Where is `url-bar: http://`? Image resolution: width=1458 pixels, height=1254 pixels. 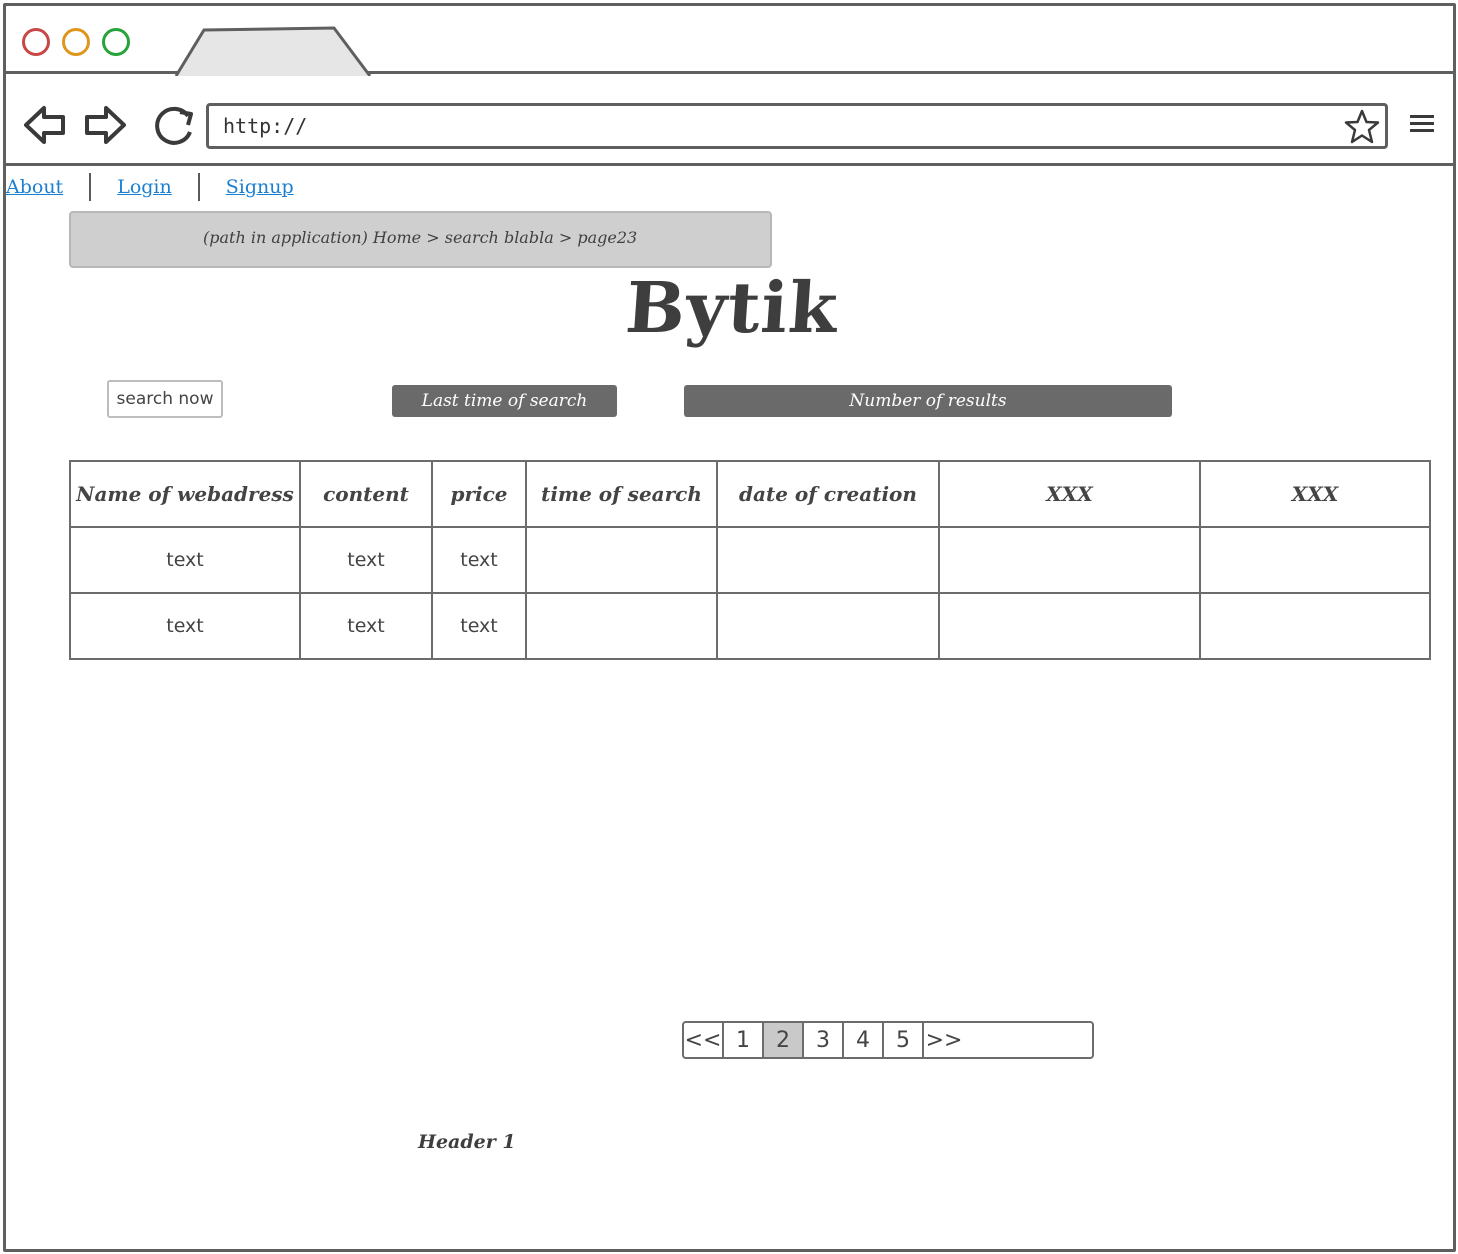
url-bar: http:// is located at coordinates (797, 126).